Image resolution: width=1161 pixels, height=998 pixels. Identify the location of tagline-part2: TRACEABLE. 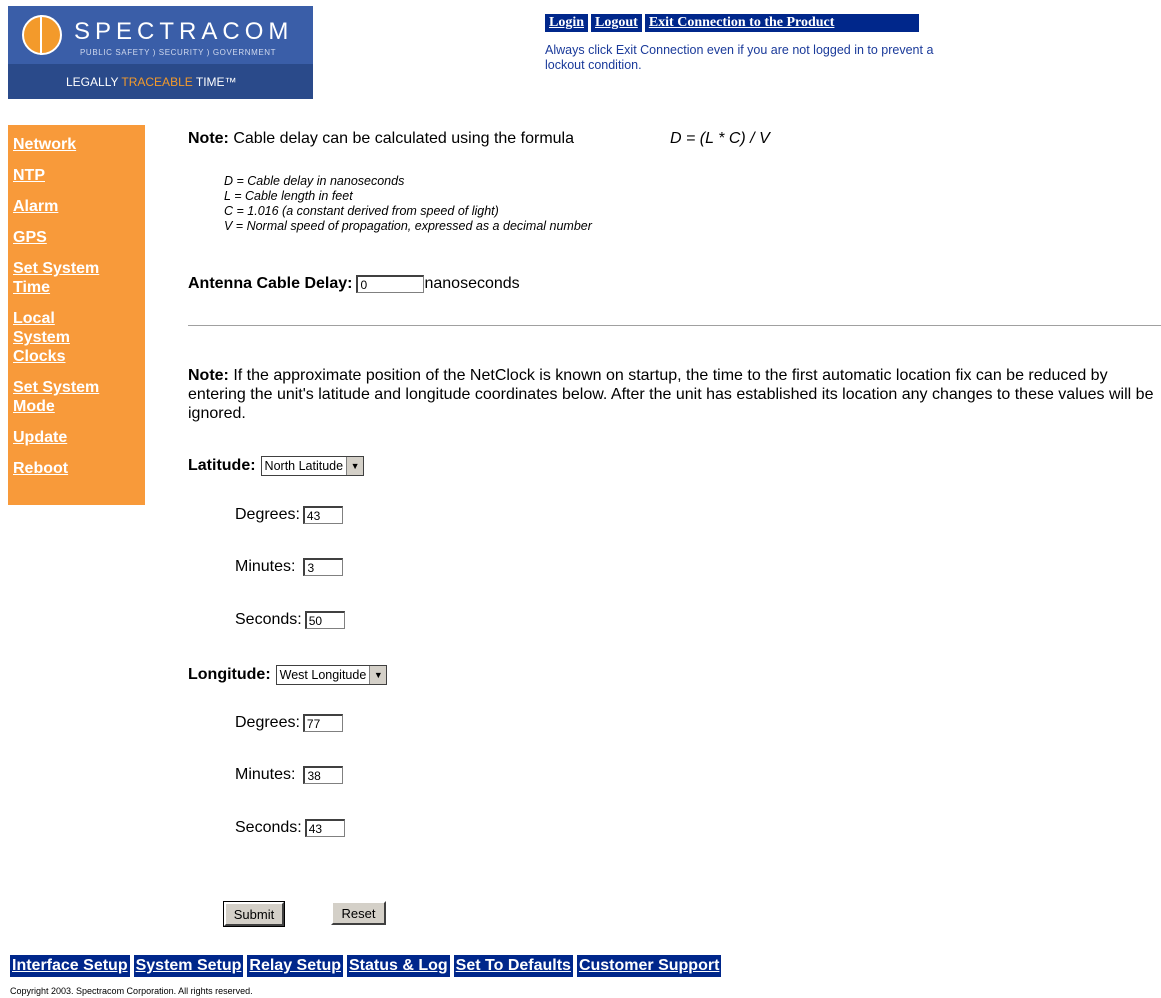
(157, 82).